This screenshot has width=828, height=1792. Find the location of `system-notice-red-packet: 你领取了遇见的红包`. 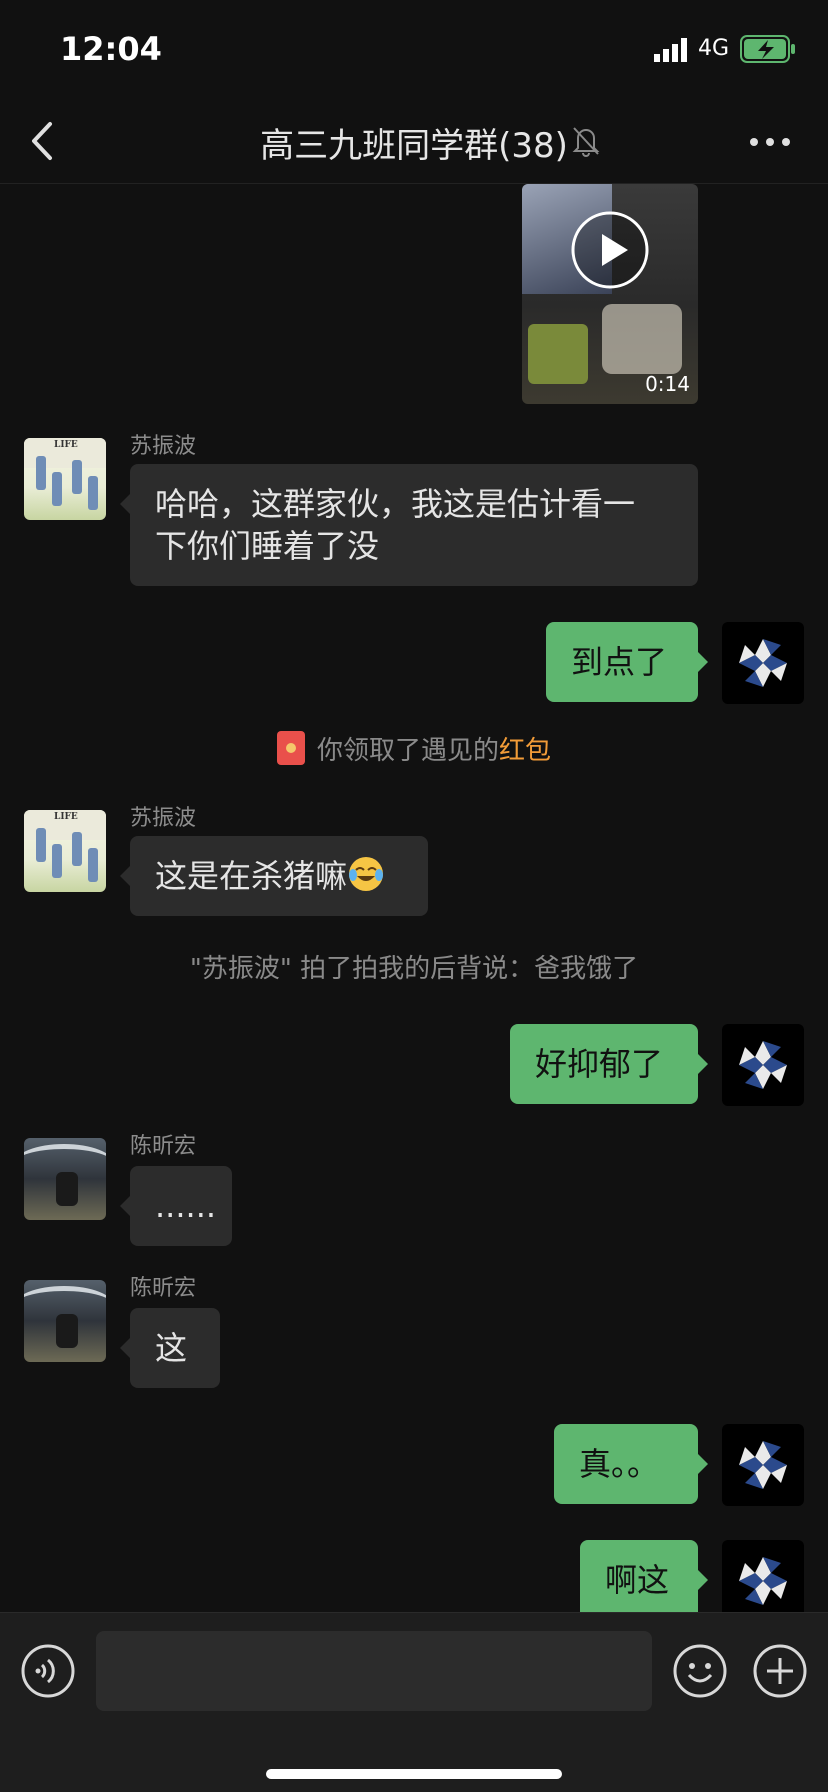

system-notice-red-packet: 你领取了遇见的红包 is located at coordinates (414, 748).